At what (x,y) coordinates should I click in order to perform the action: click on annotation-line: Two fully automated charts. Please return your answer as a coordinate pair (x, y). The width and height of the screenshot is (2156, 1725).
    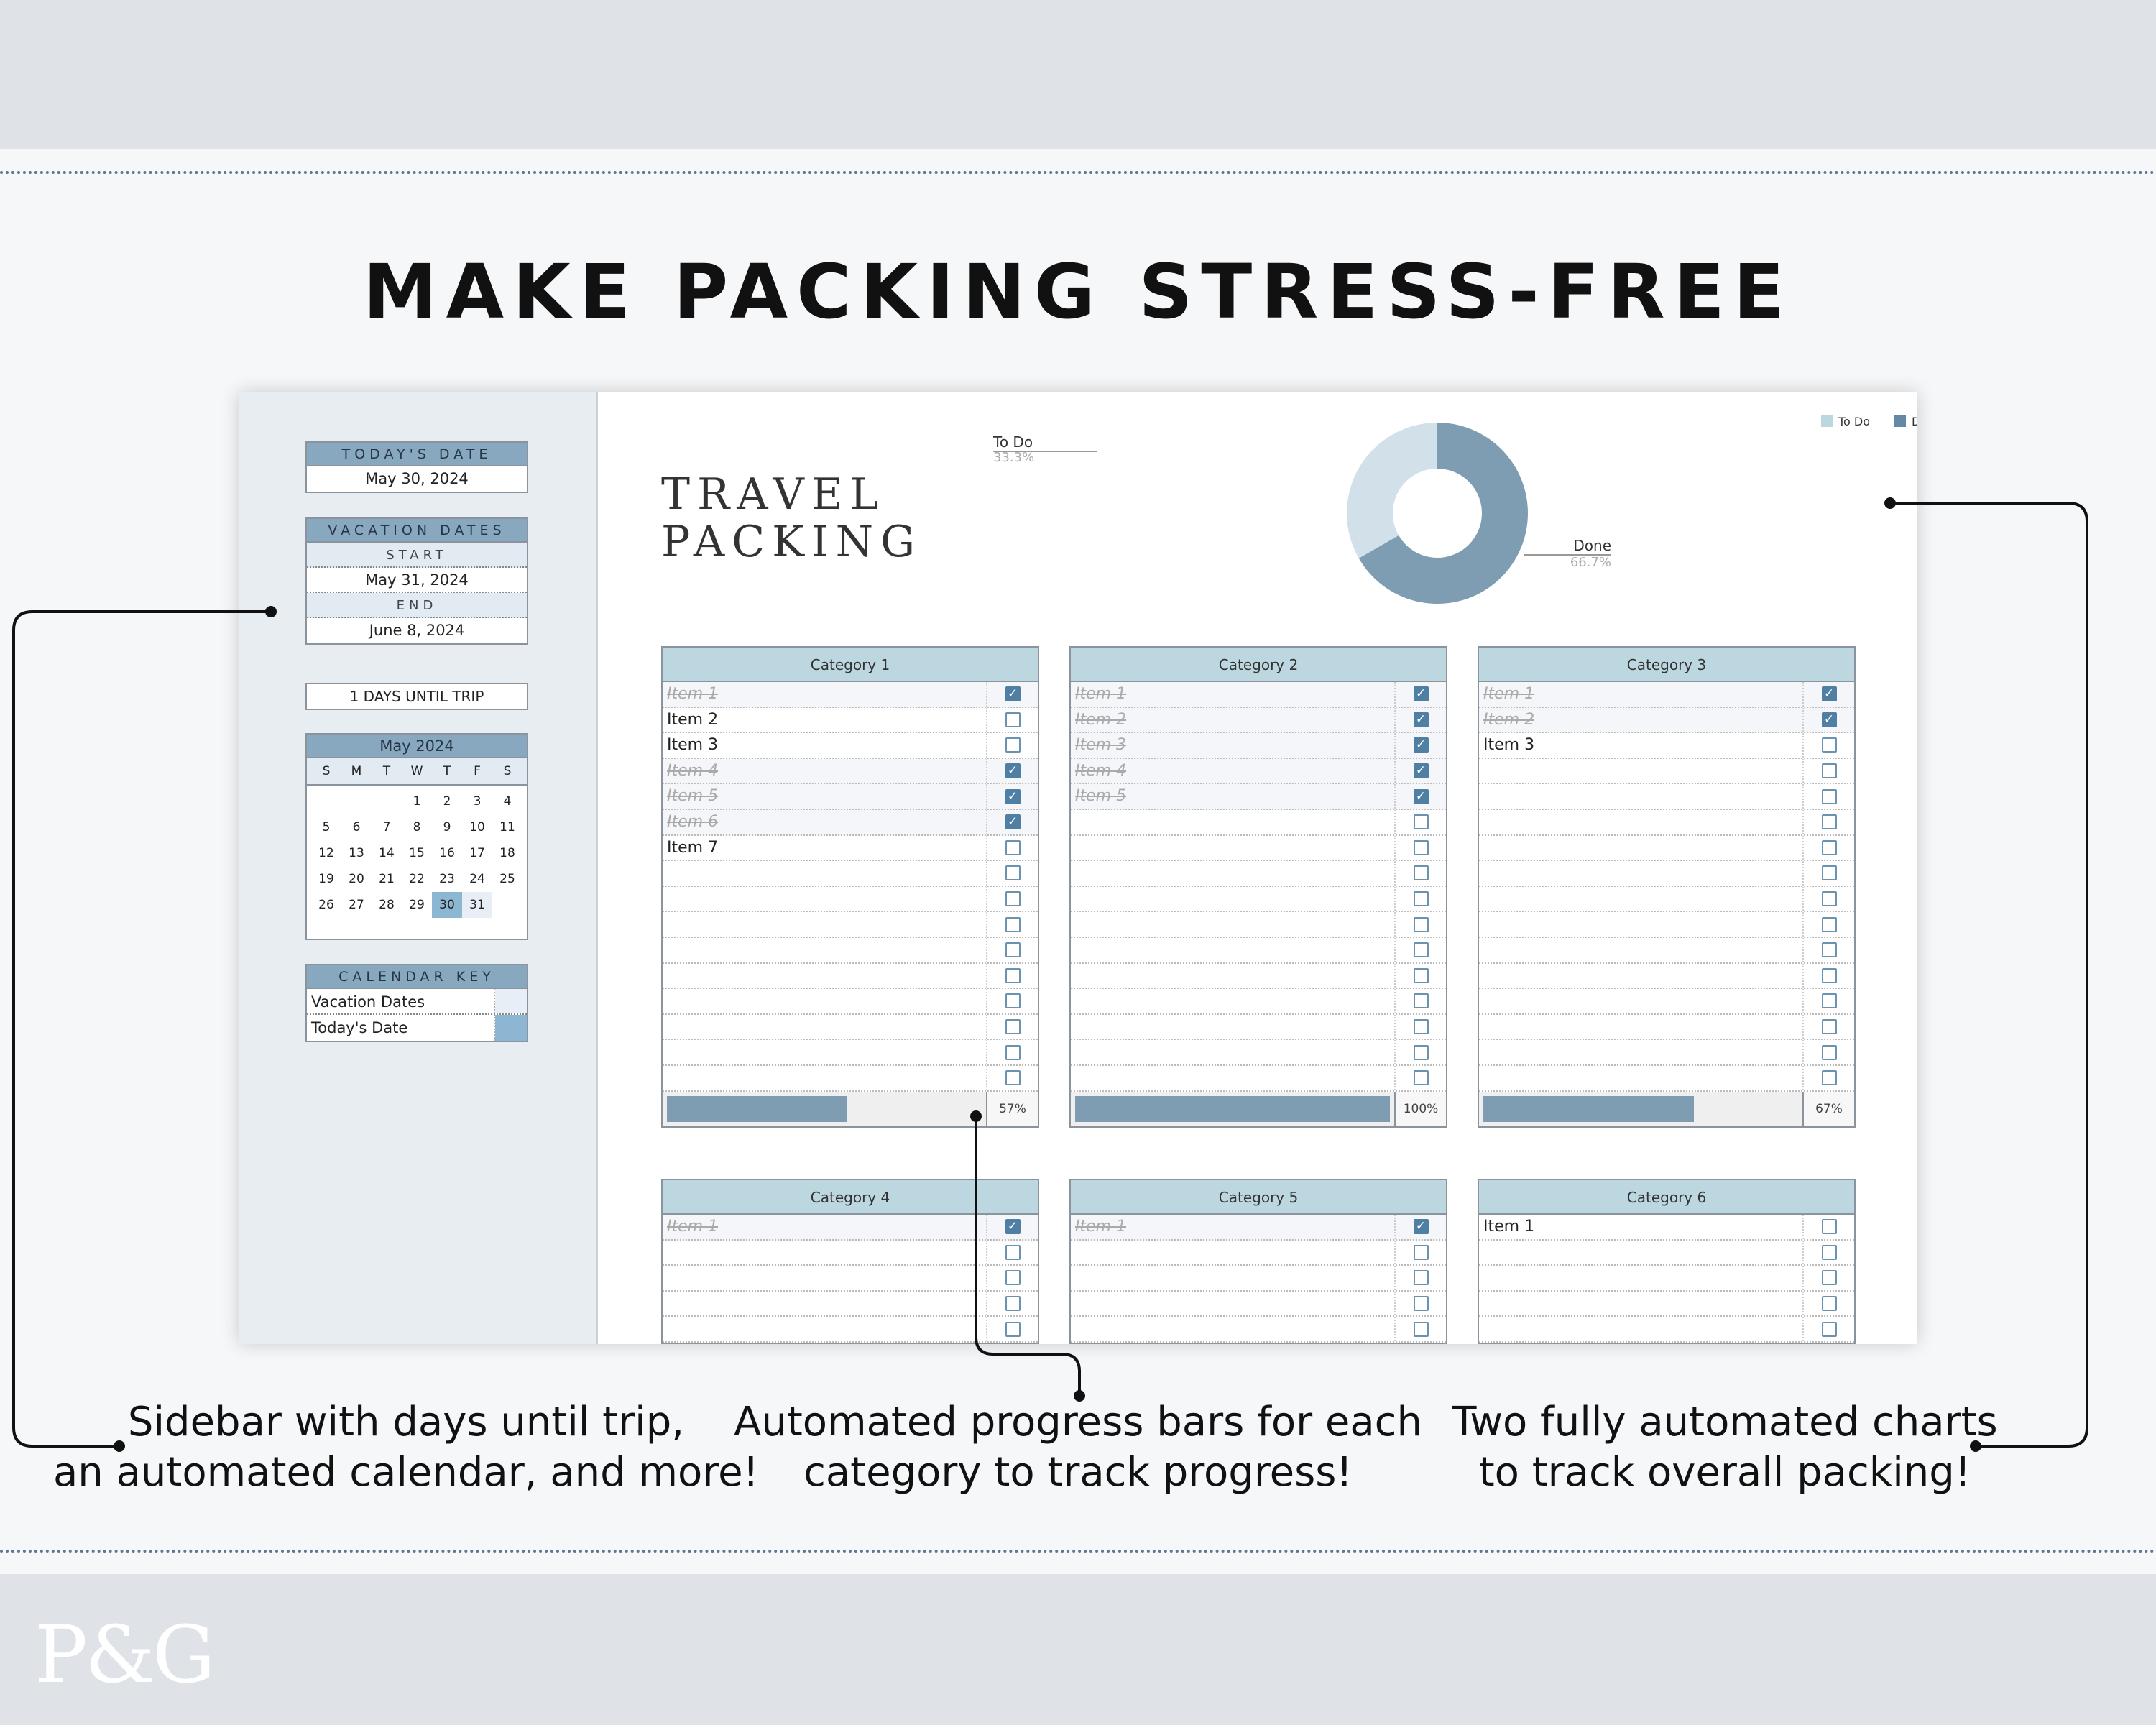
    Looking at the image, I should click on (1725, 1422).